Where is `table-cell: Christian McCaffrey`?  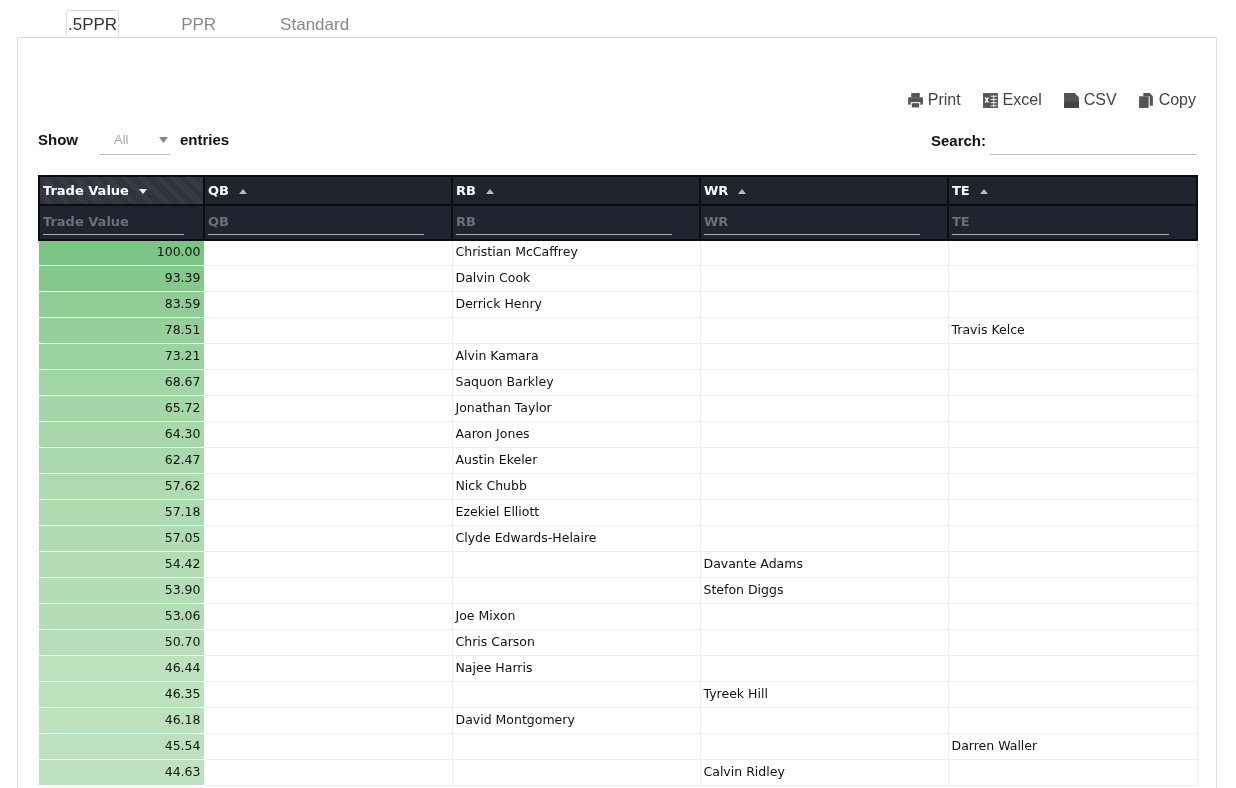
table-cell: Christian McCaffrey is located at coordinates (576, 252).